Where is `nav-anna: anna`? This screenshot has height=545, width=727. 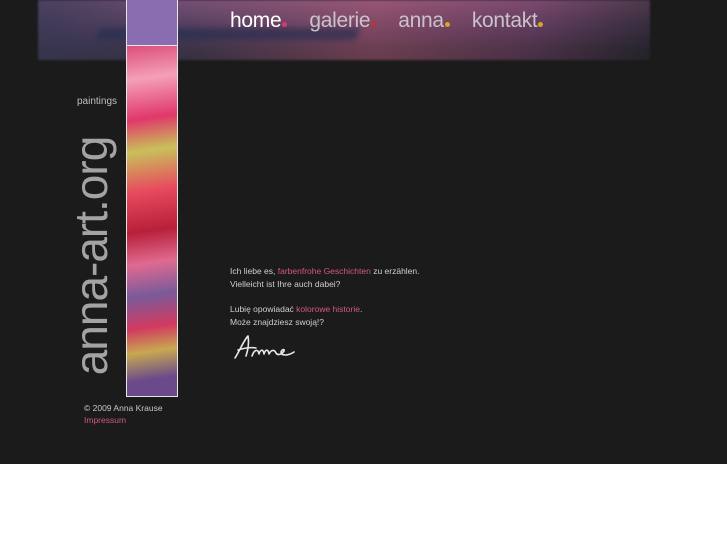 nav-anna: anna is located at coordinates (424, 21).